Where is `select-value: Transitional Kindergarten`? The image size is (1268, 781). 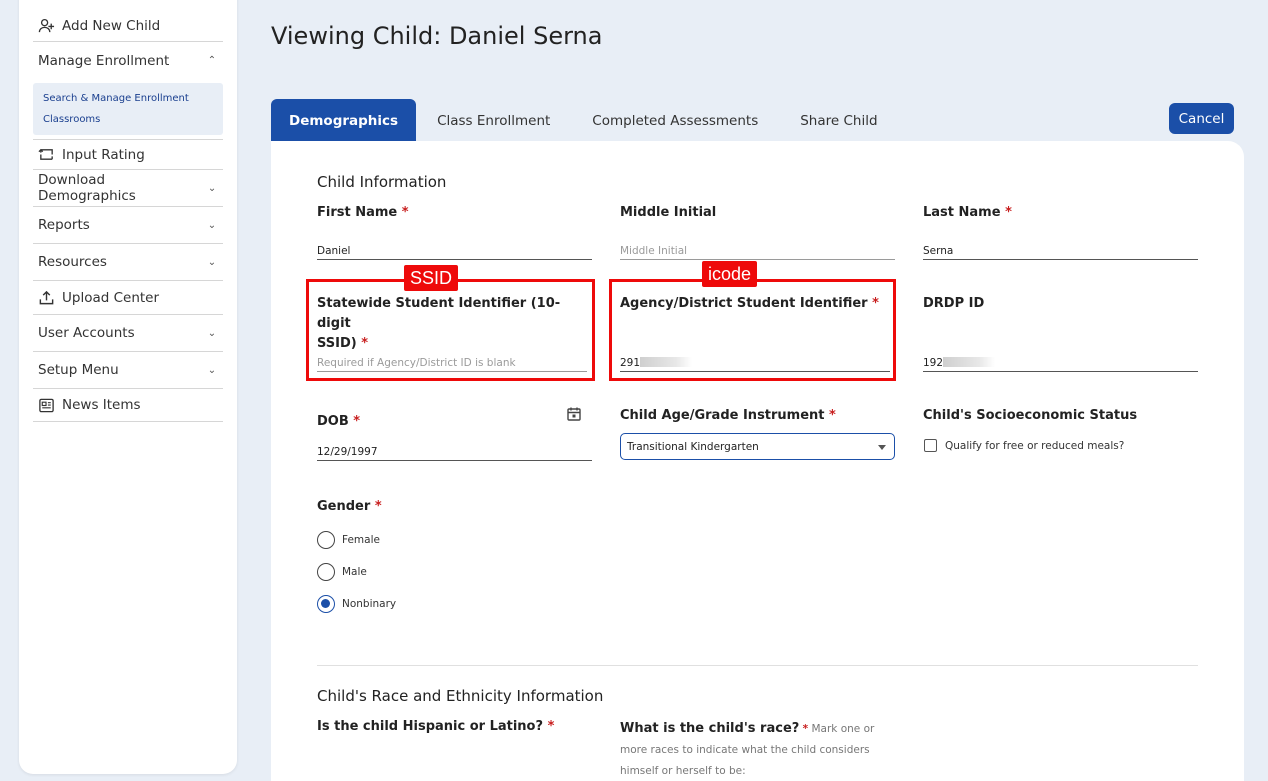 select-value: Transitional Kindergarten is located at coordinates (693, 447).